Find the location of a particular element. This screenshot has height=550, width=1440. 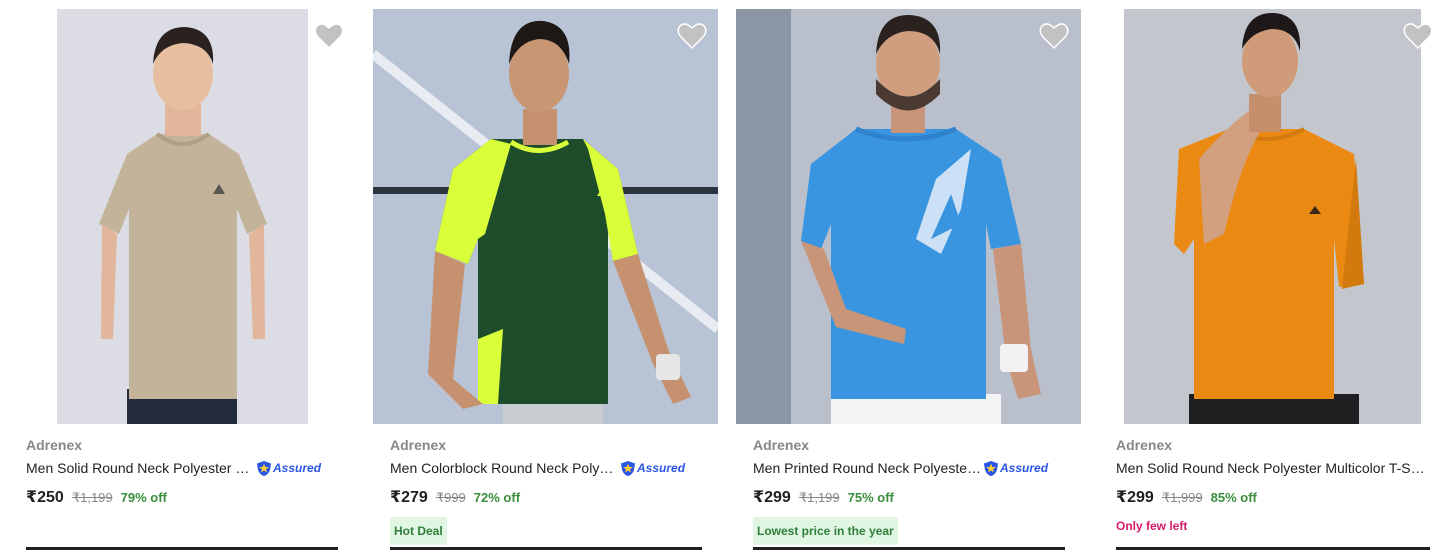

price: ₹279 is located at coordinates (409, 497).